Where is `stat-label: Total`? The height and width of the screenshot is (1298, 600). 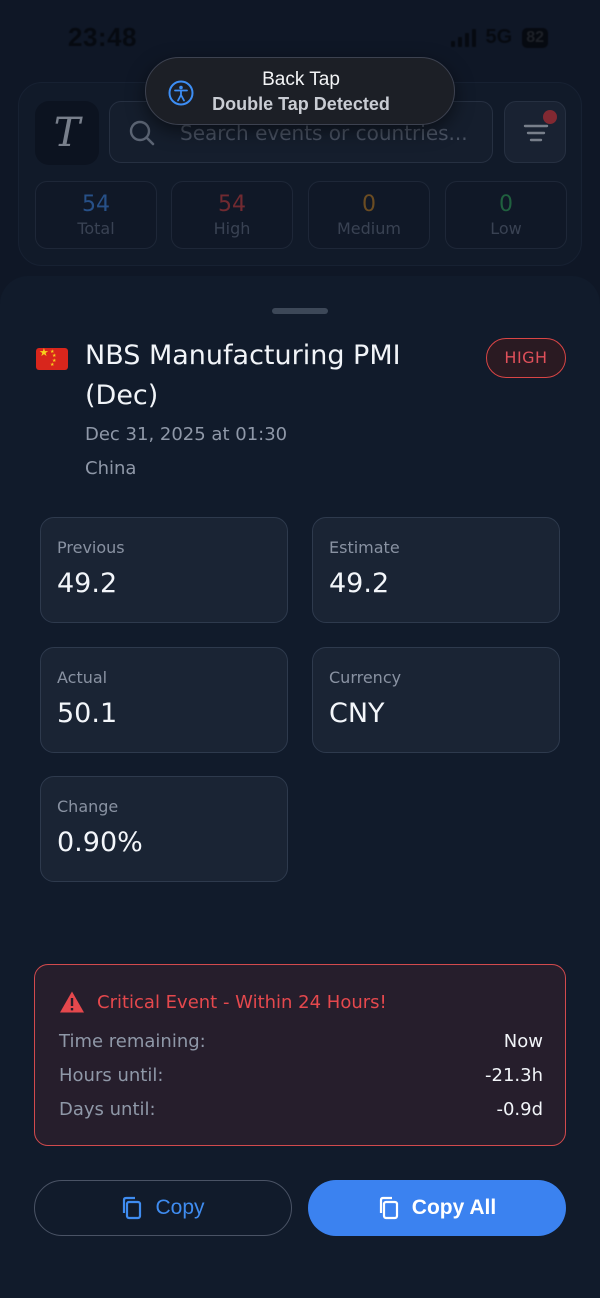 stat-label: Total is located at coordinates (96, 228).